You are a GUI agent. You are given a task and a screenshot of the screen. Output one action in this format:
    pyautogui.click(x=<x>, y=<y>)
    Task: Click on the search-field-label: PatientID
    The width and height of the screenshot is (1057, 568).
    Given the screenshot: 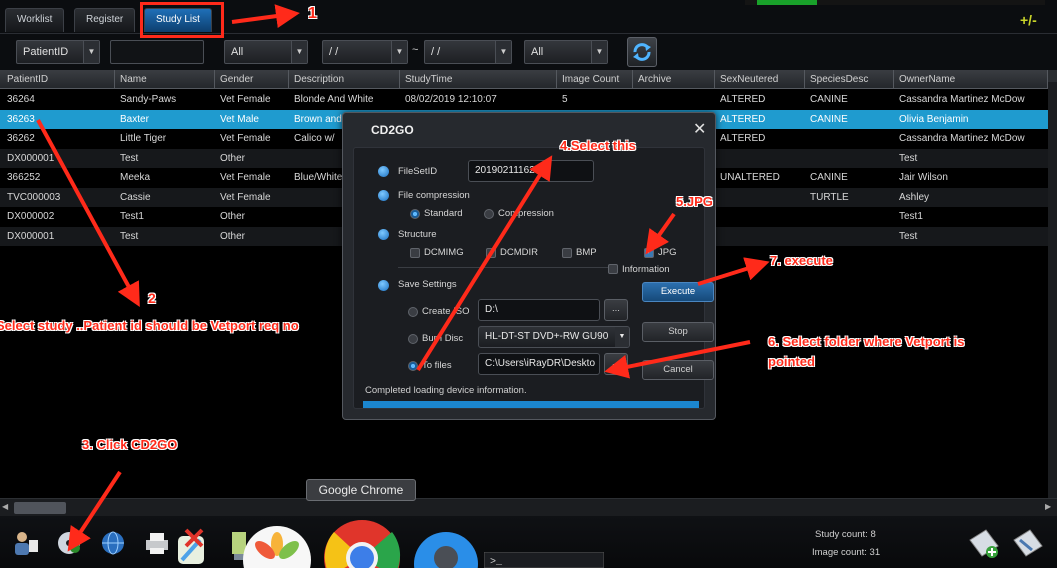 What is the action you would take?
    pyautogui.click(x=46, y=52)
    